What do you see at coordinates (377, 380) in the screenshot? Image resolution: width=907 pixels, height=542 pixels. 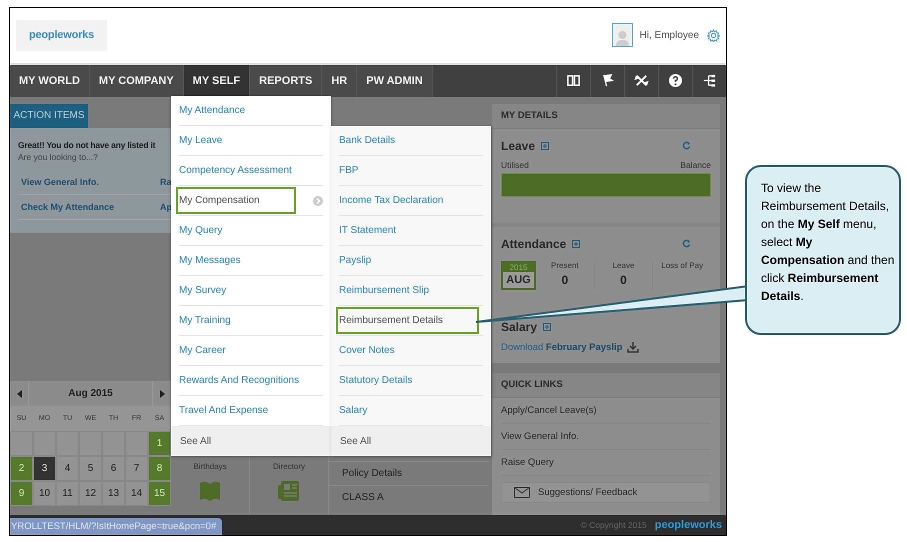 I see `menu-item: Statutory Details` at bounding box center [377, 380].